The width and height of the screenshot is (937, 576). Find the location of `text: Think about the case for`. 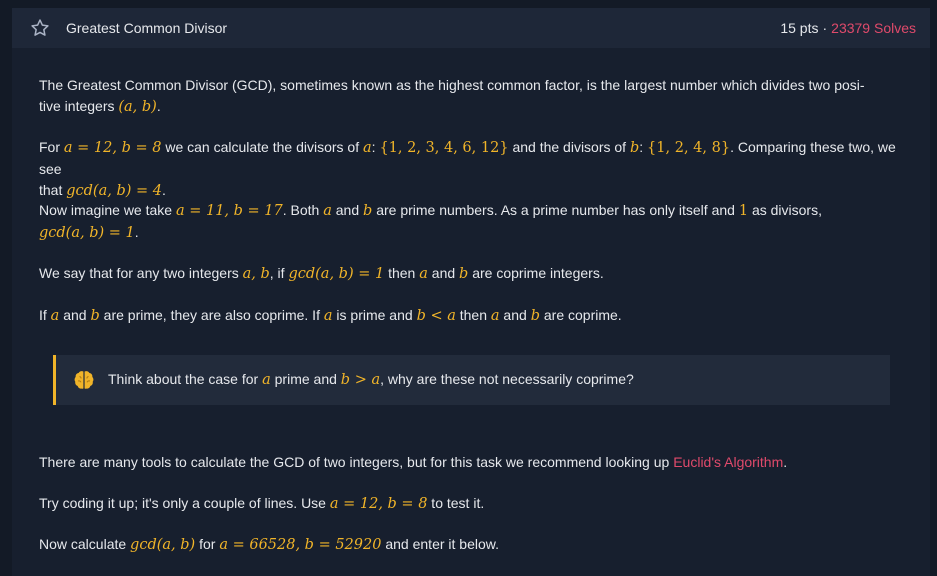

text: Think about the case for is located at coordinates (185, 379).